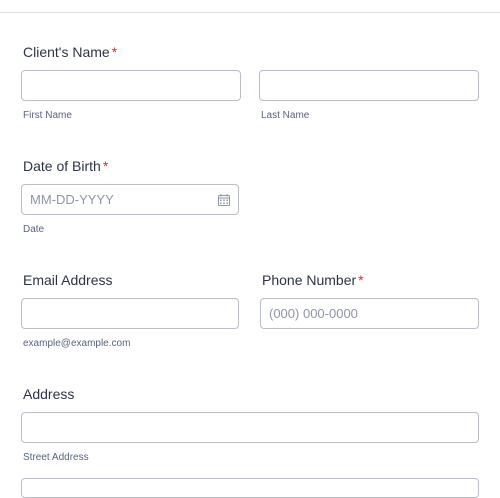  Describe the element at coordinates (224, 200) in the screenshot. I see `calendar-icon` at that location.